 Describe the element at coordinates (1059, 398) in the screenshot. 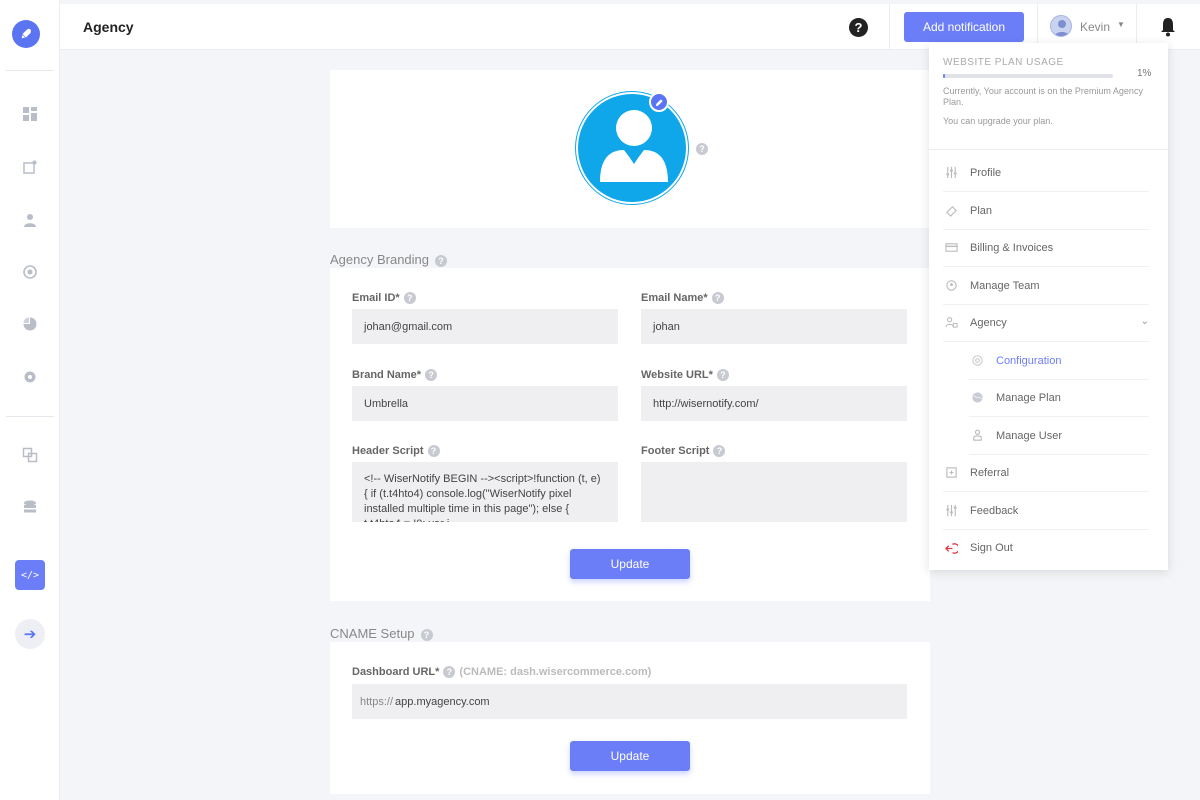

I see `menu-item-manage-plan: Manage Plan` at that location.